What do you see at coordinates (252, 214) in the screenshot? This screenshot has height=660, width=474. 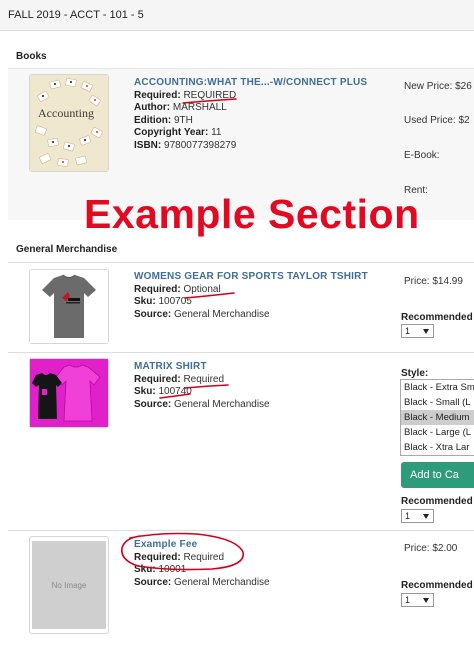 I see `example-section-banner: Example Section` at bounding box center [252, 214].